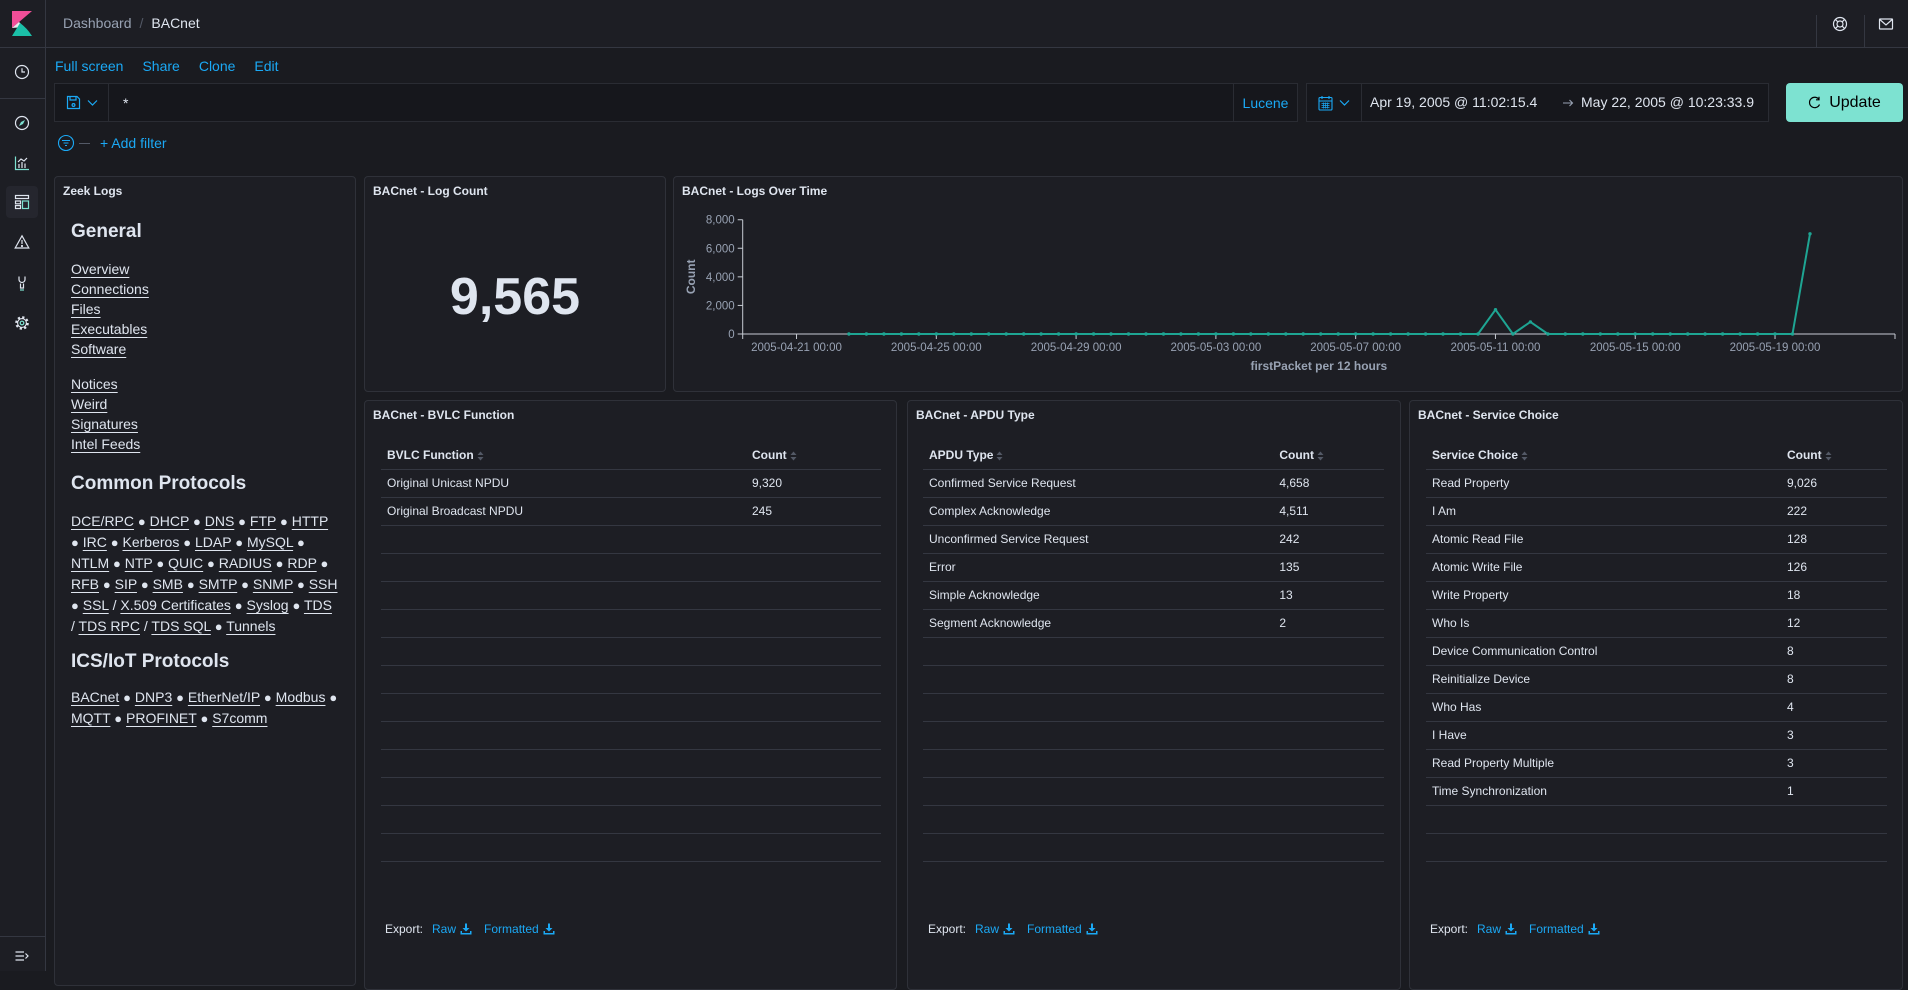 The height and width of the screenshot is (990, 1908). Describe the element at coordinates (266, 66) in the screenshot. I see `edit-link: Edit` at that location.